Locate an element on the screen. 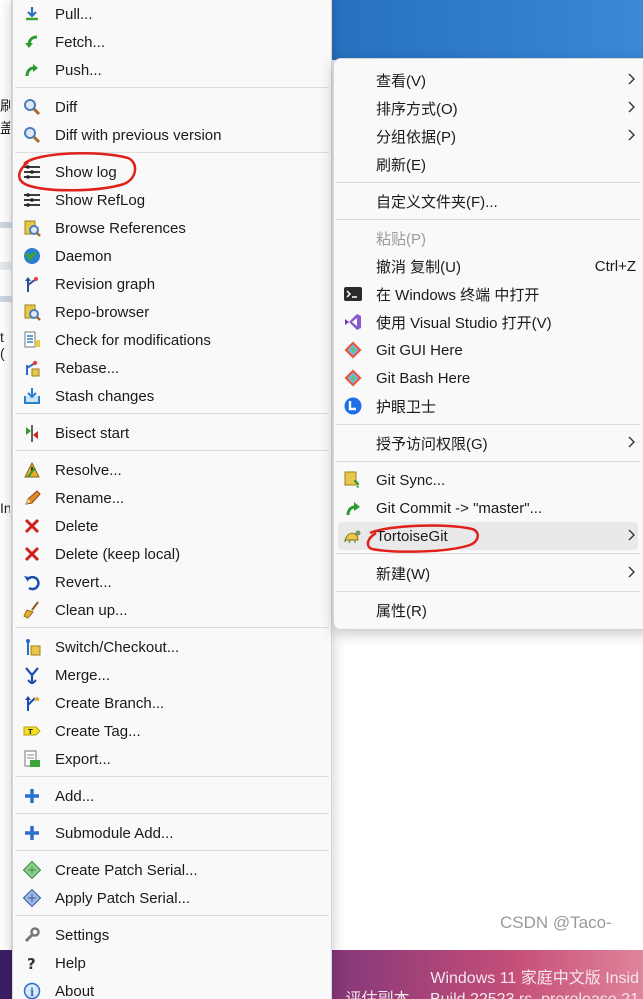 The width and height of the screenshot is (643, 999). fetch-icon is located at coordinates (32, 42).